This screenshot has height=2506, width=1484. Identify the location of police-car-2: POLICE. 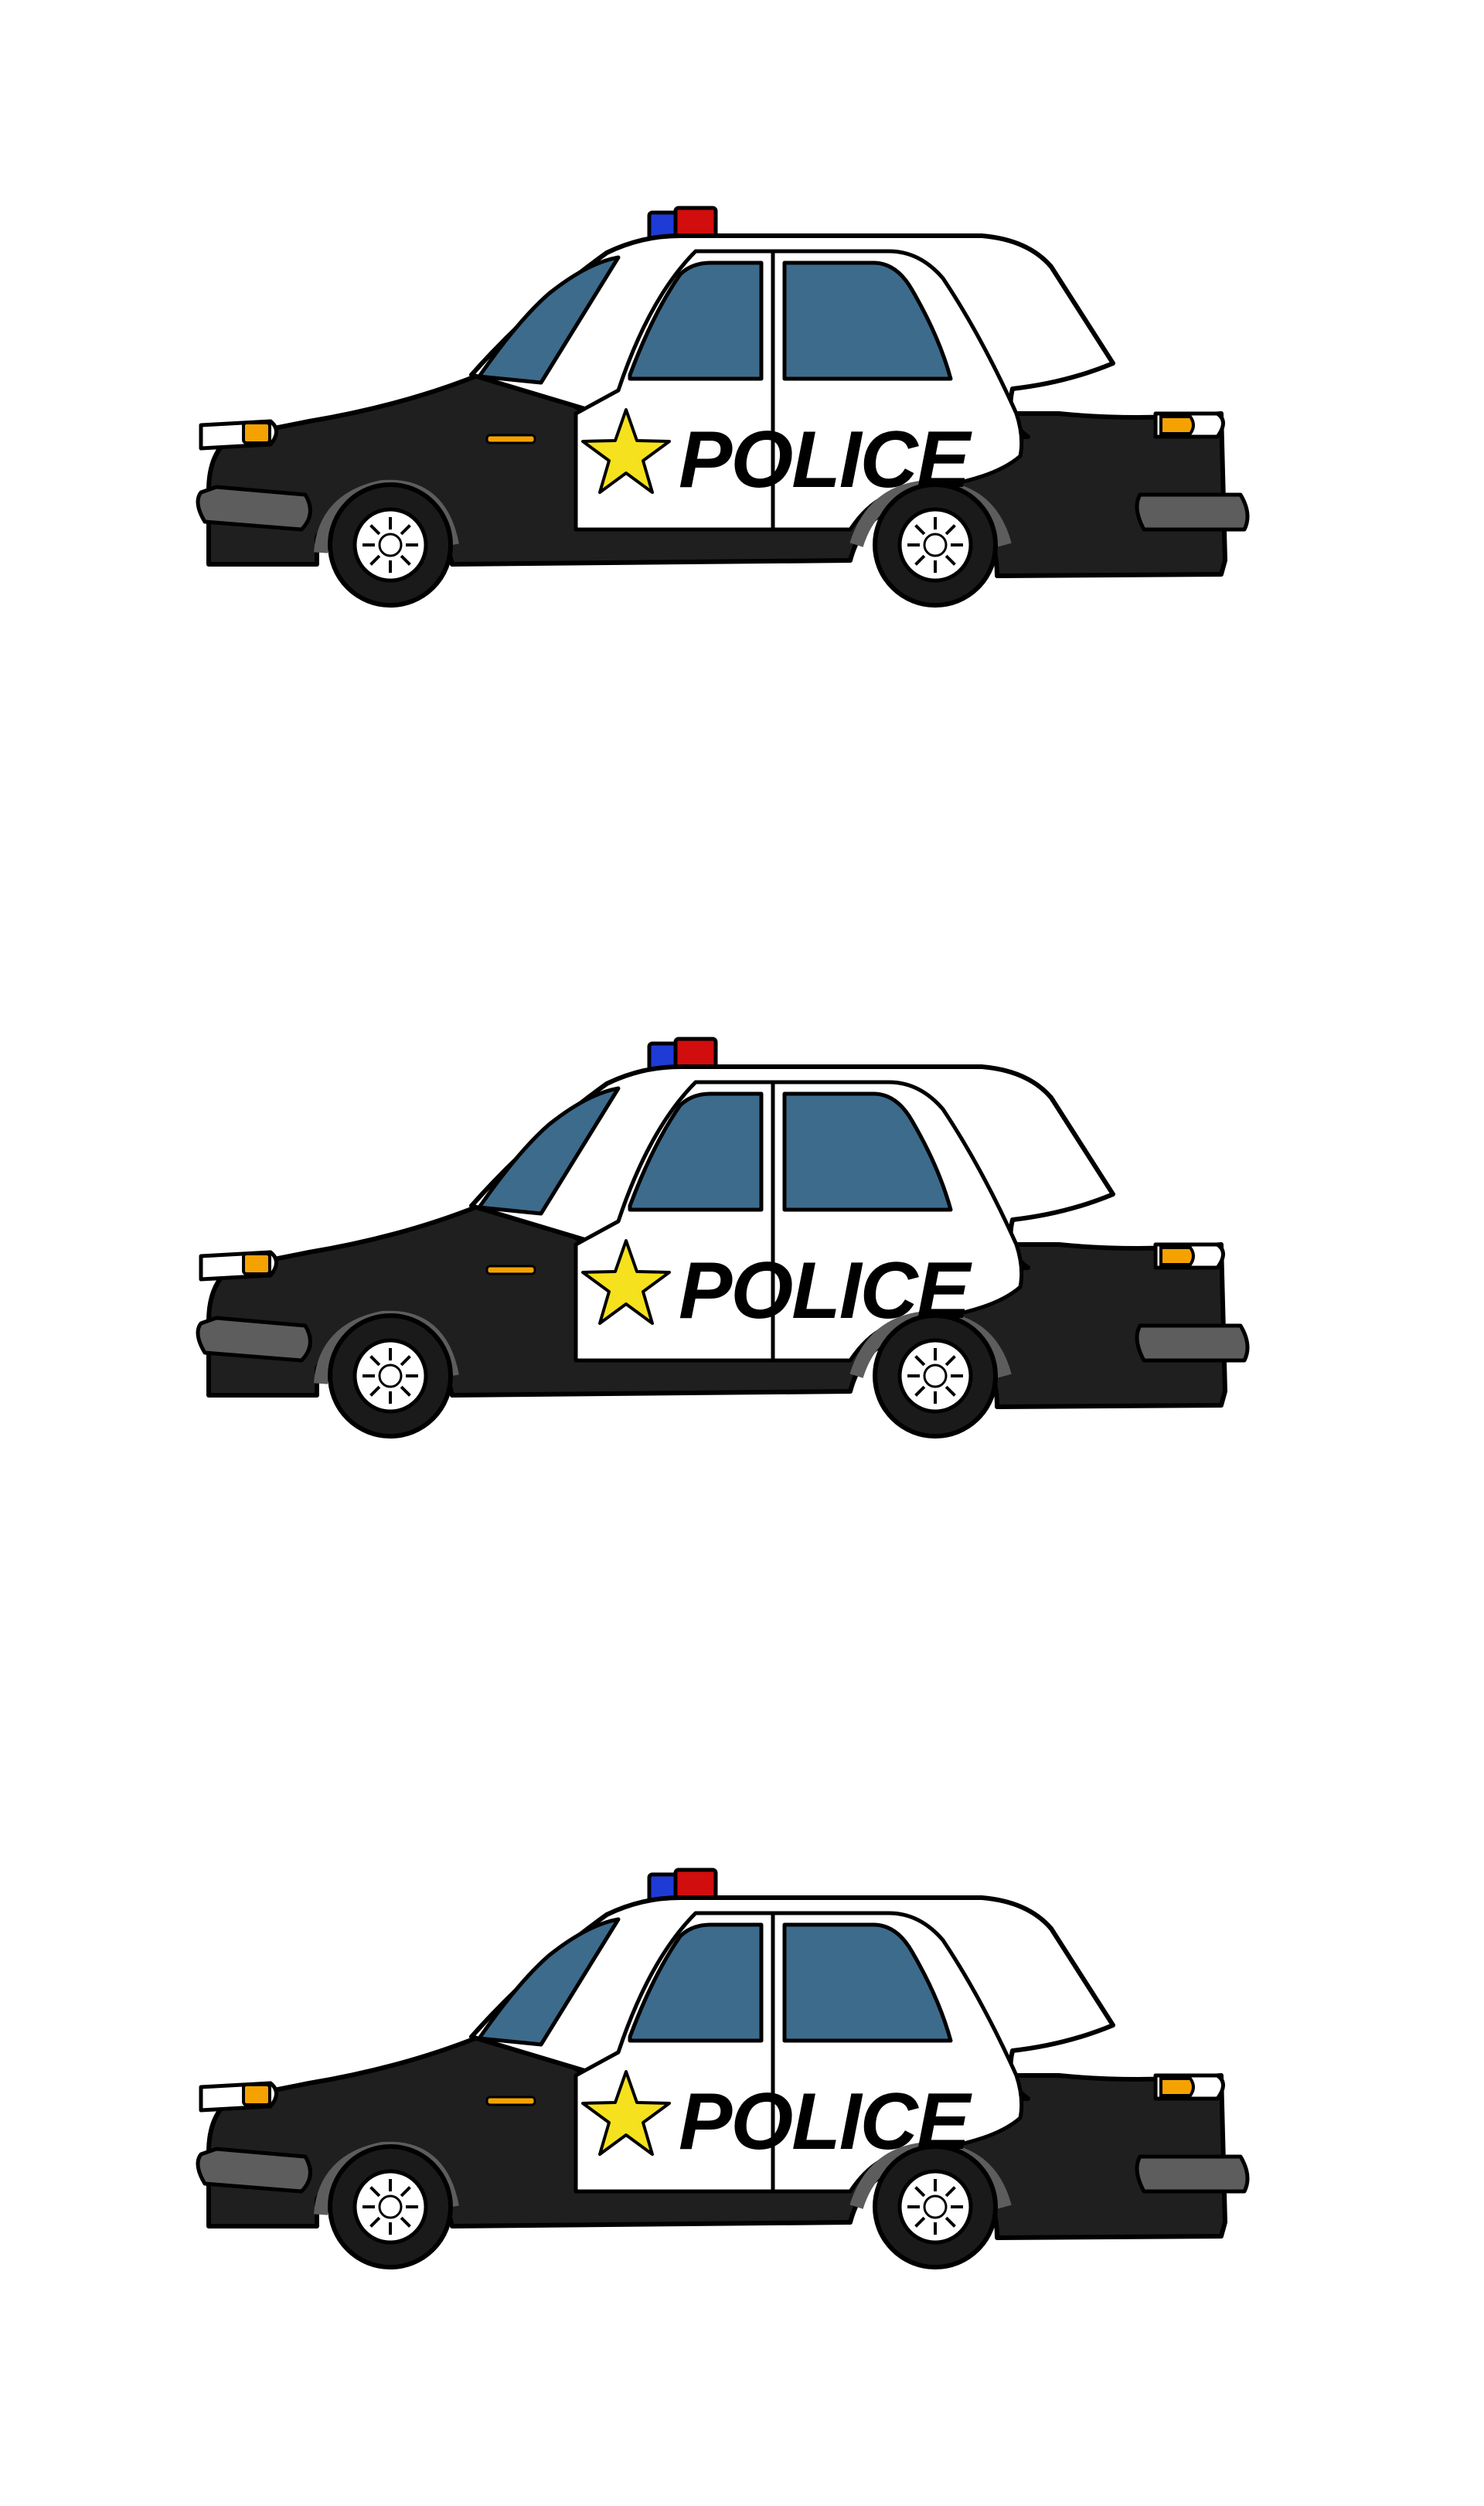
(742, 1260).